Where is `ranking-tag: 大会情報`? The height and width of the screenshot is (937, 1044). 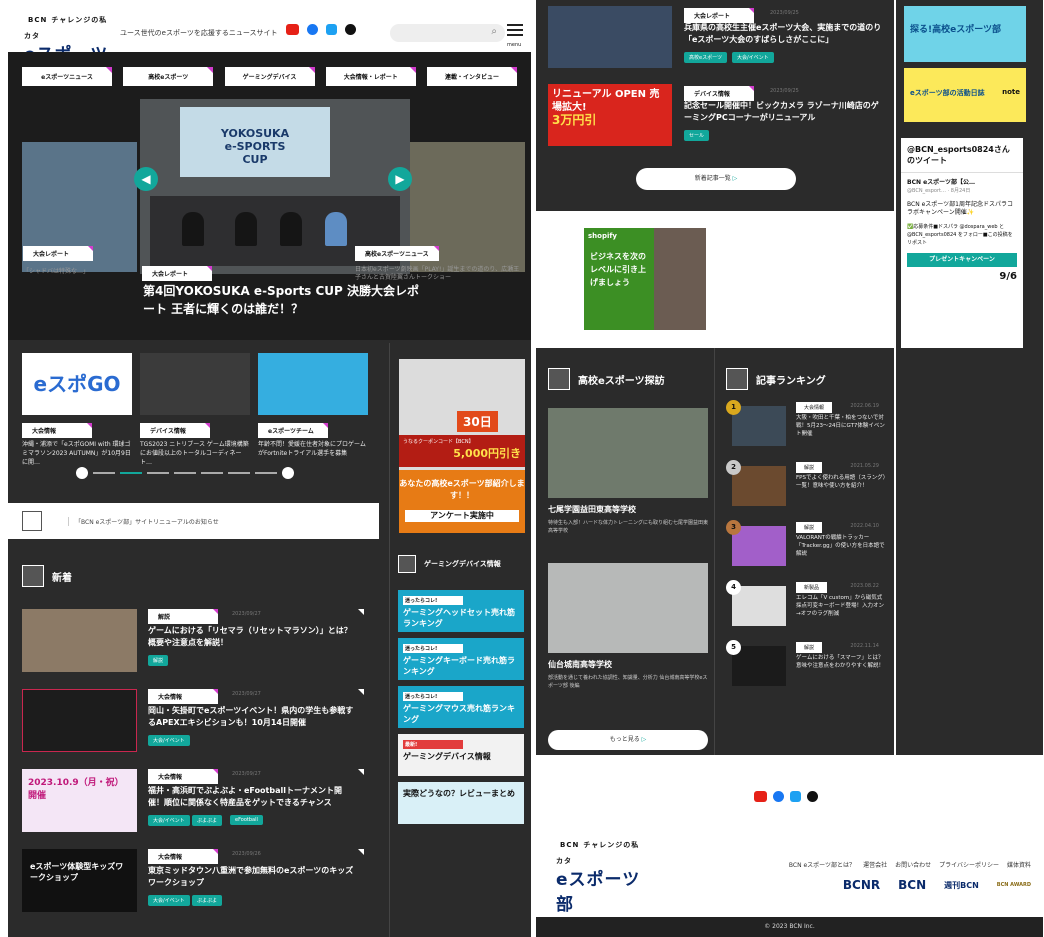
ranking-tag: 大会情報 is located at coordinates (814, 407).